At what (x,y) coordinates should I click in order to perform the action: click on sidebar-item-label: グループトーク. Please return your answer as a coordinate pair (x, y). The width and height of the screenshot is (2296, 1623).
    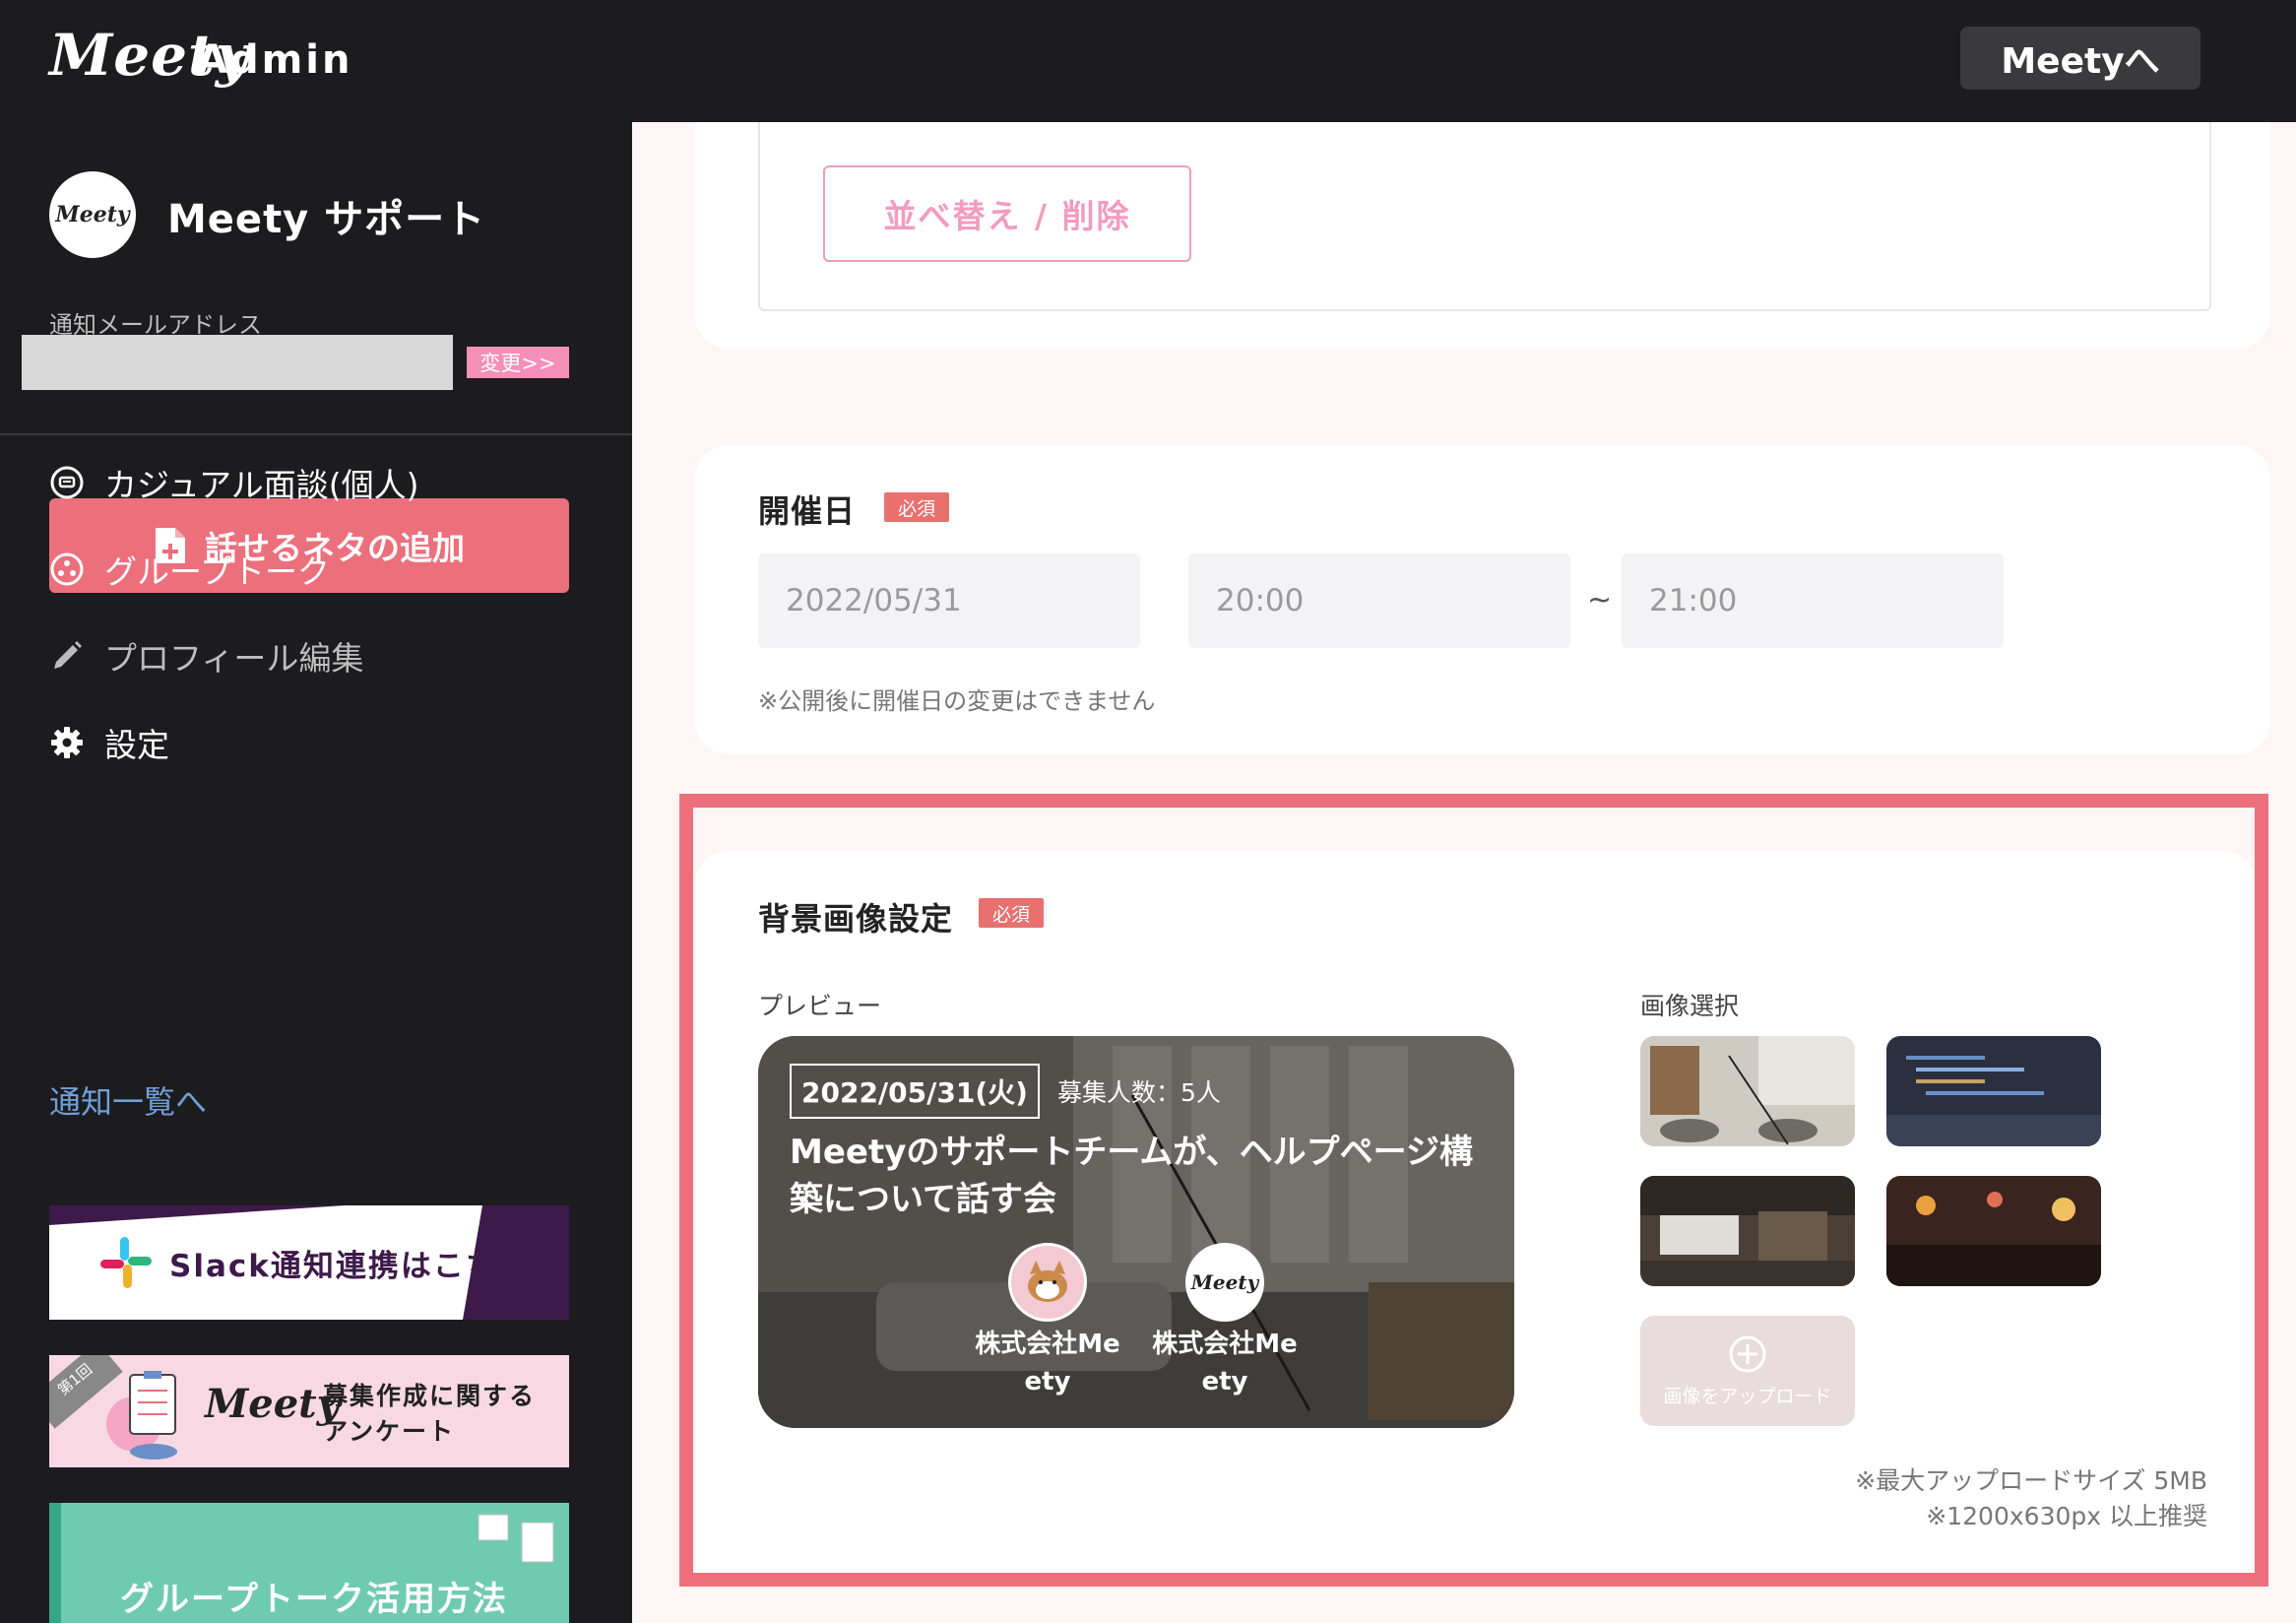
    Looking at the image, I should click on (217, 571).